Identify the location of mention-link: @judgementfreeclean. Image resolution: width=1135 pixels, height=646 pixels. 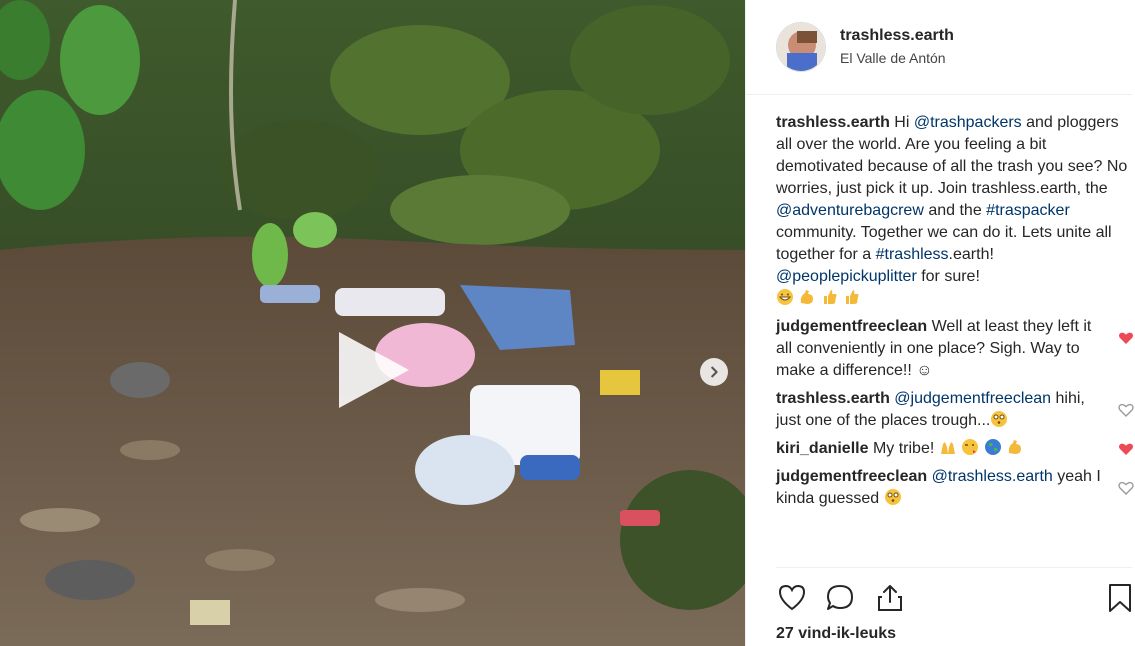
(972, 398).